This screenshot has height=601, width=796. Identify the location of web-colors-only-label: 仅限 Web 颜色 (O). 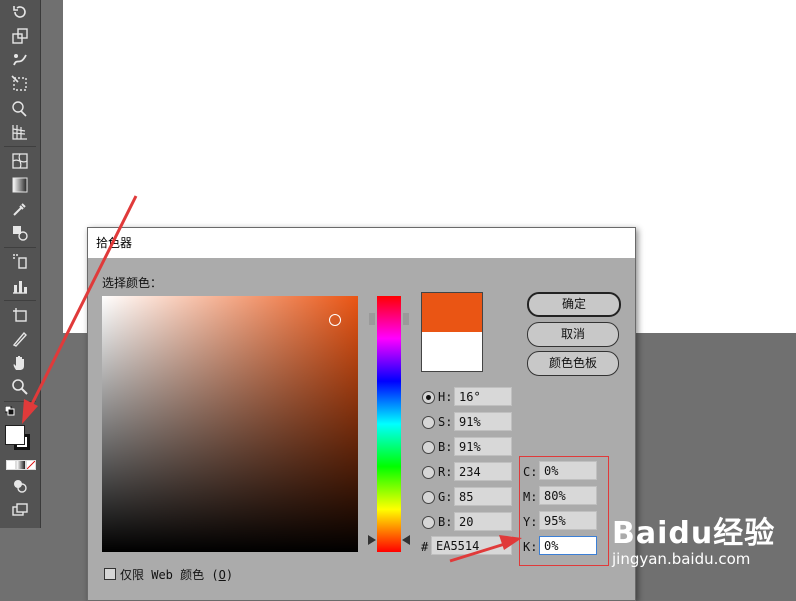
(176, 574).